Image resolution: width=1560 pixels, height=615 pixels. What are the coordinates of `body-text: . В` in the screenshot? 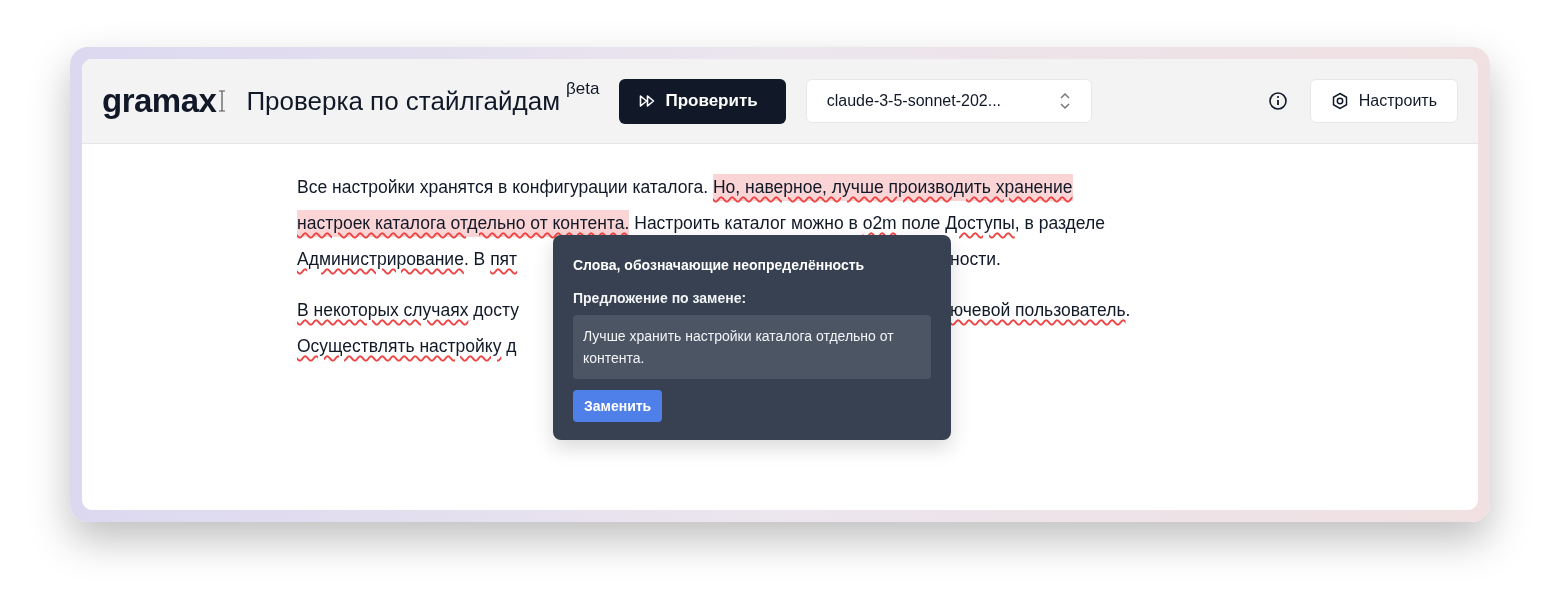 It's located at (475, 259).